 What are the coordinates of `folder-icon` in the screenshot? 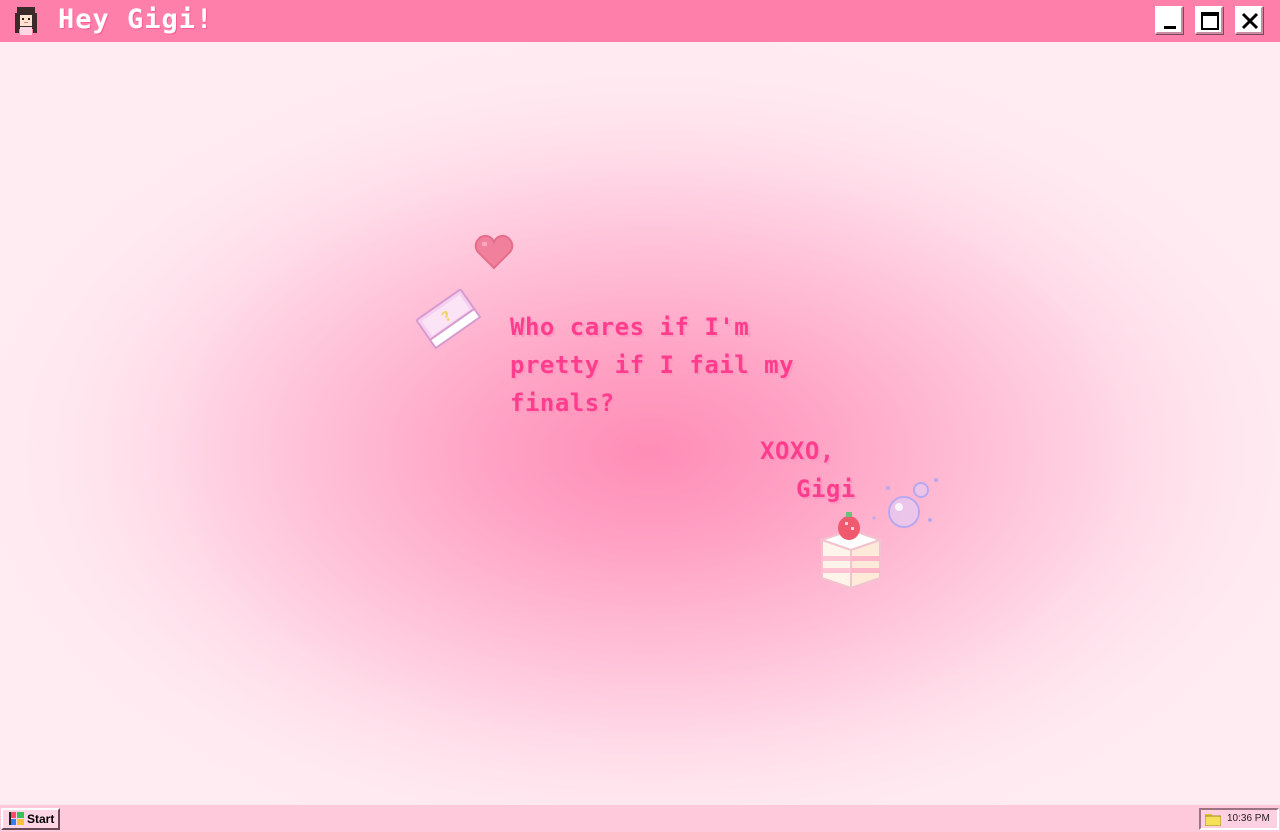 It's located at (1213, 819).